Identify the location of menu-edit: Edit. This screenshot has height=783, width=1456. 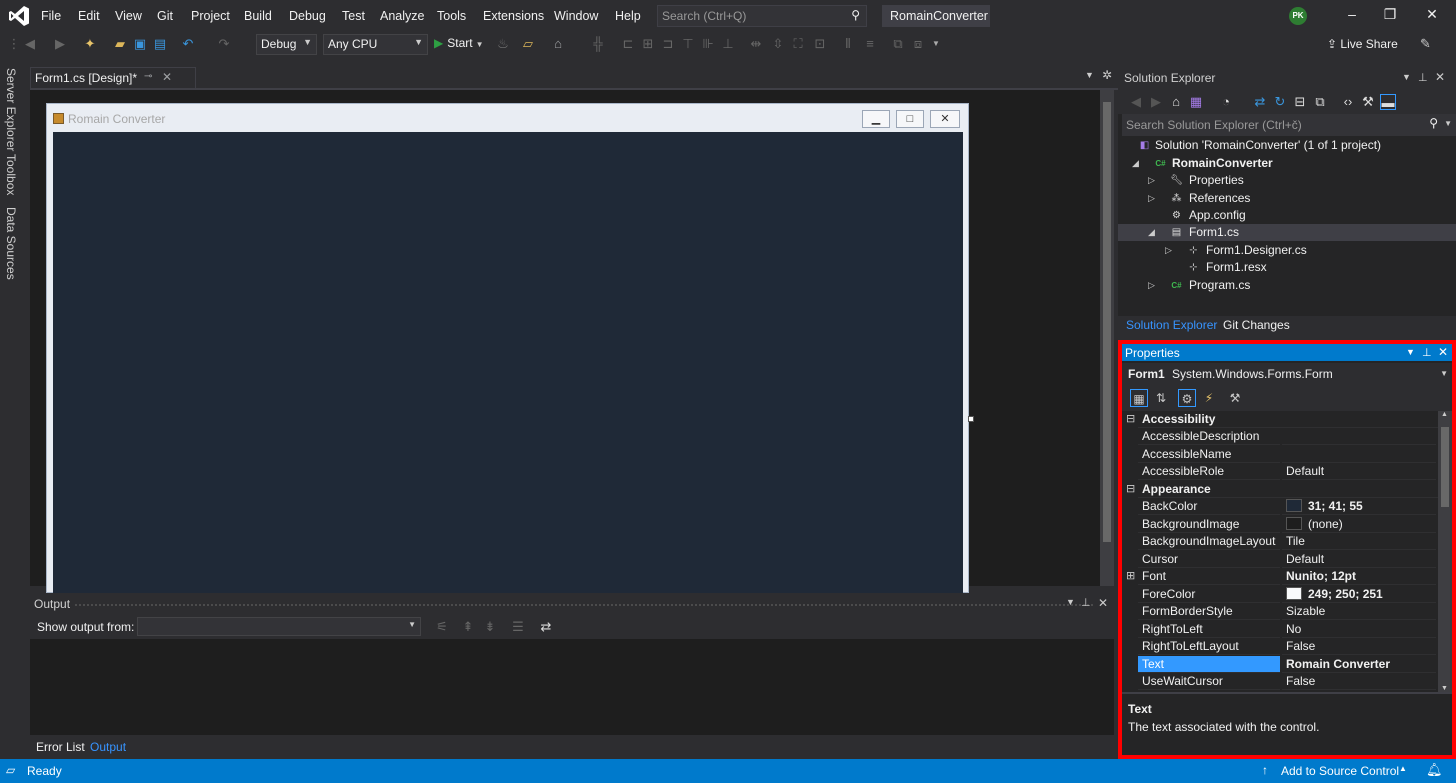
(89, 16).